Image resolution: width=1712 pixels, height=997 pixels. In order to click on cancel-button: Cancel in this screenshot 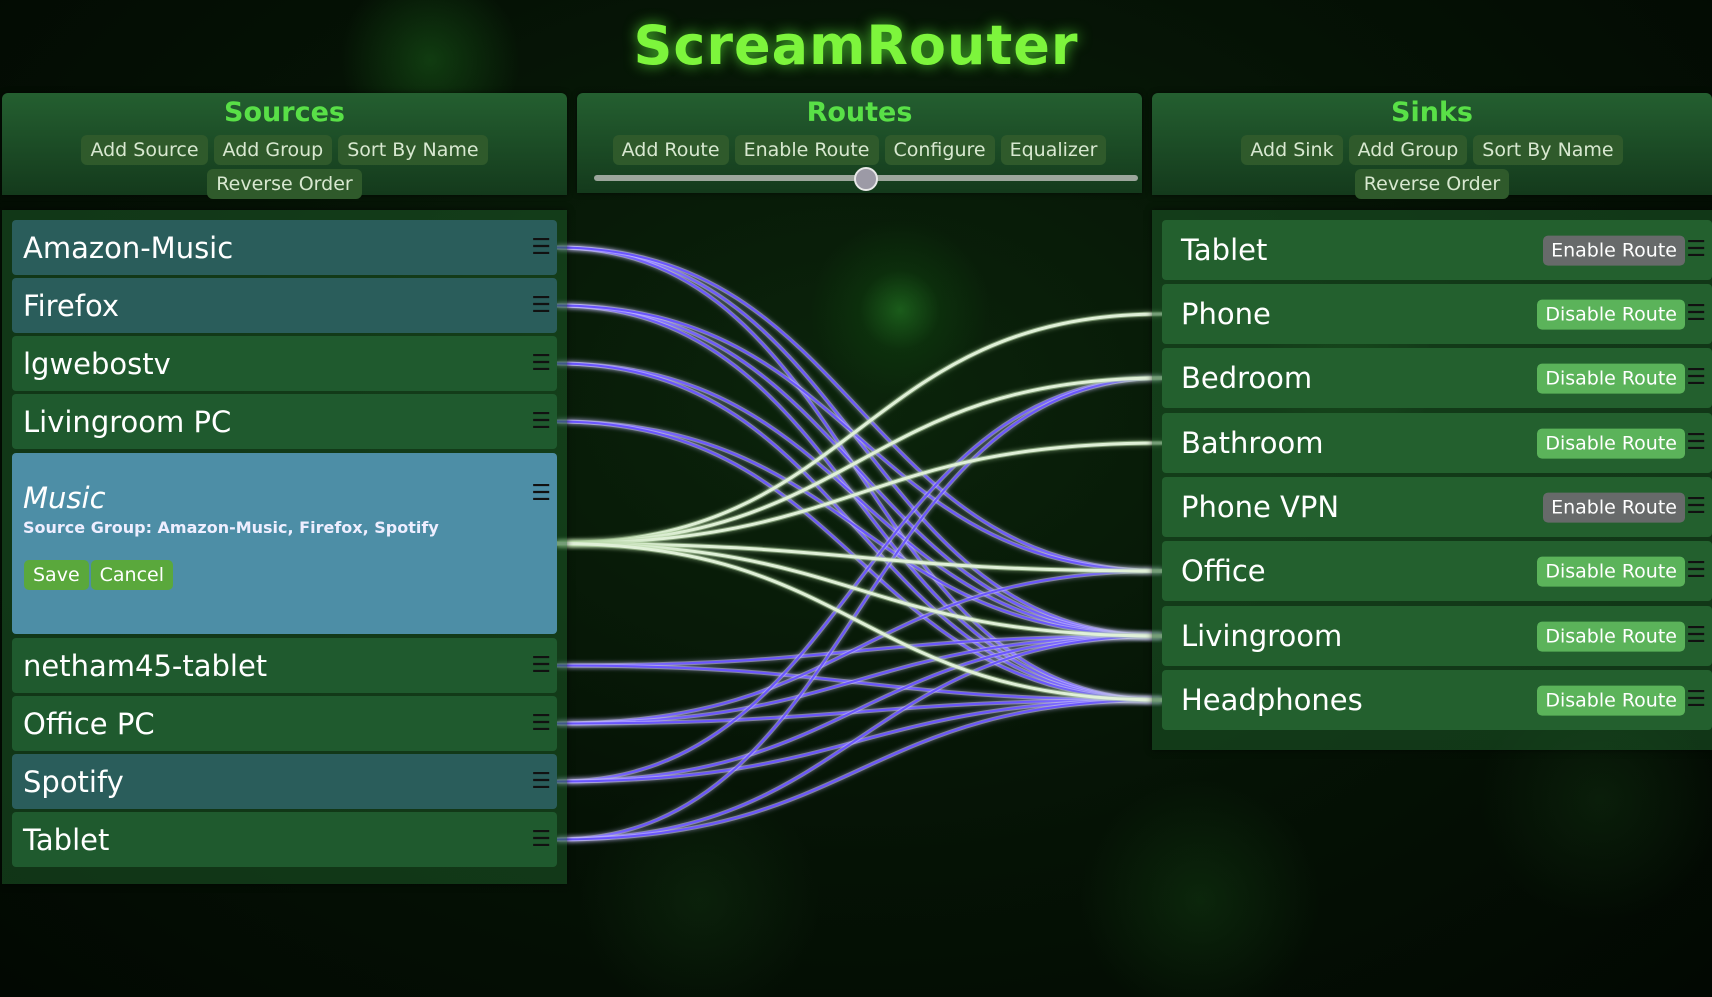, I will do `click(132, 575)`.